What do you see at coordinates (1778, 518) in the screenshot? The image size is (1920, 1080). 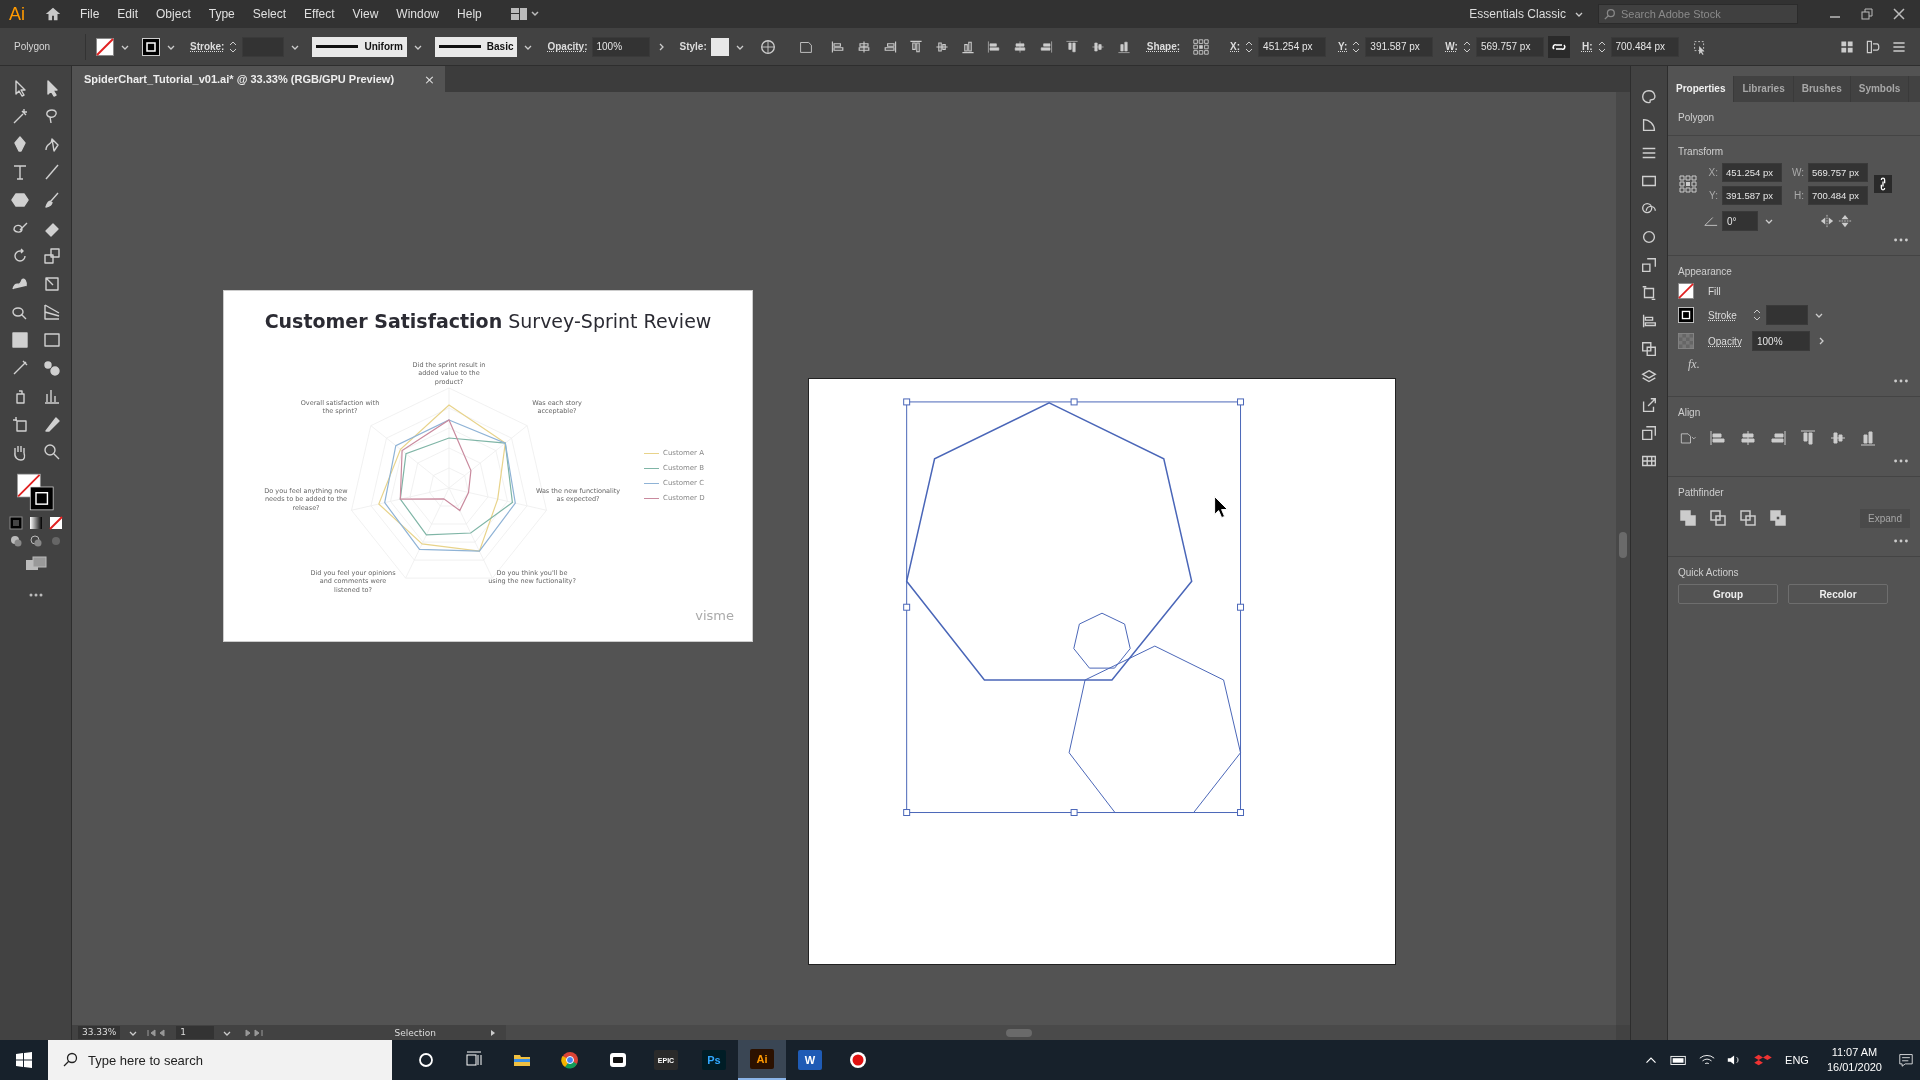 I see `exclude-icon` at bounding box center [1778, 518].